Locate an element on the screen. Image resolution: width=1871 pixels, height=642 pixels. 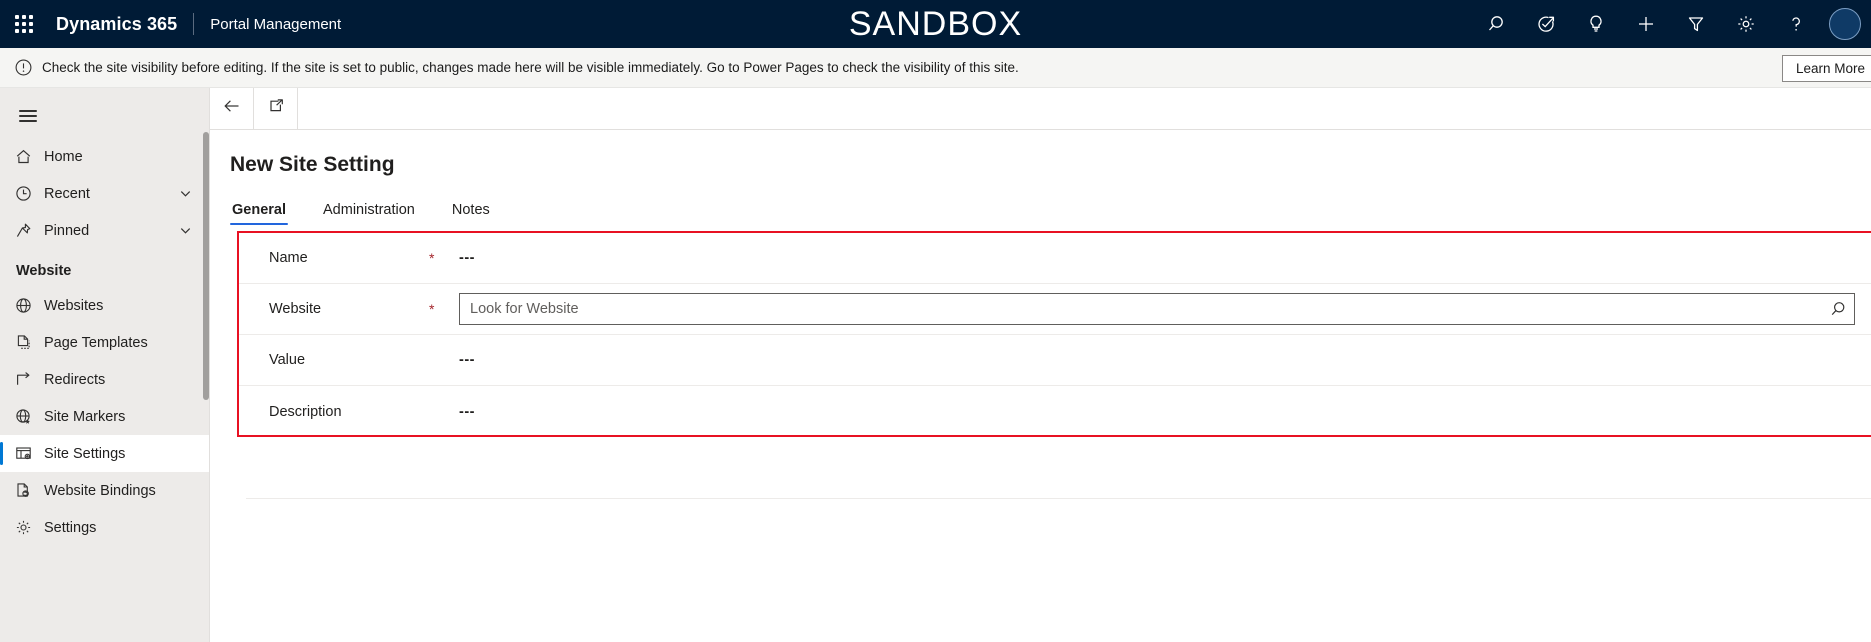
sidebar-item-home: Home is located at coordinates (104, 156).